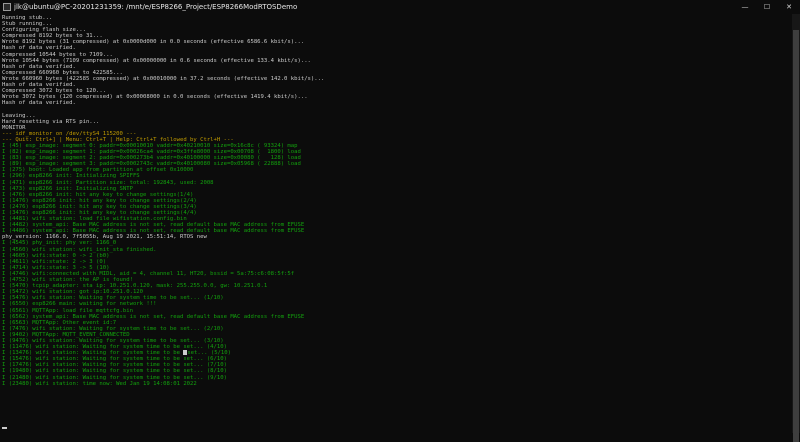 The image size is (800, 442). Describe the element at coordinates (4, 428) in the screenshot. I see `input-caret` at that location.